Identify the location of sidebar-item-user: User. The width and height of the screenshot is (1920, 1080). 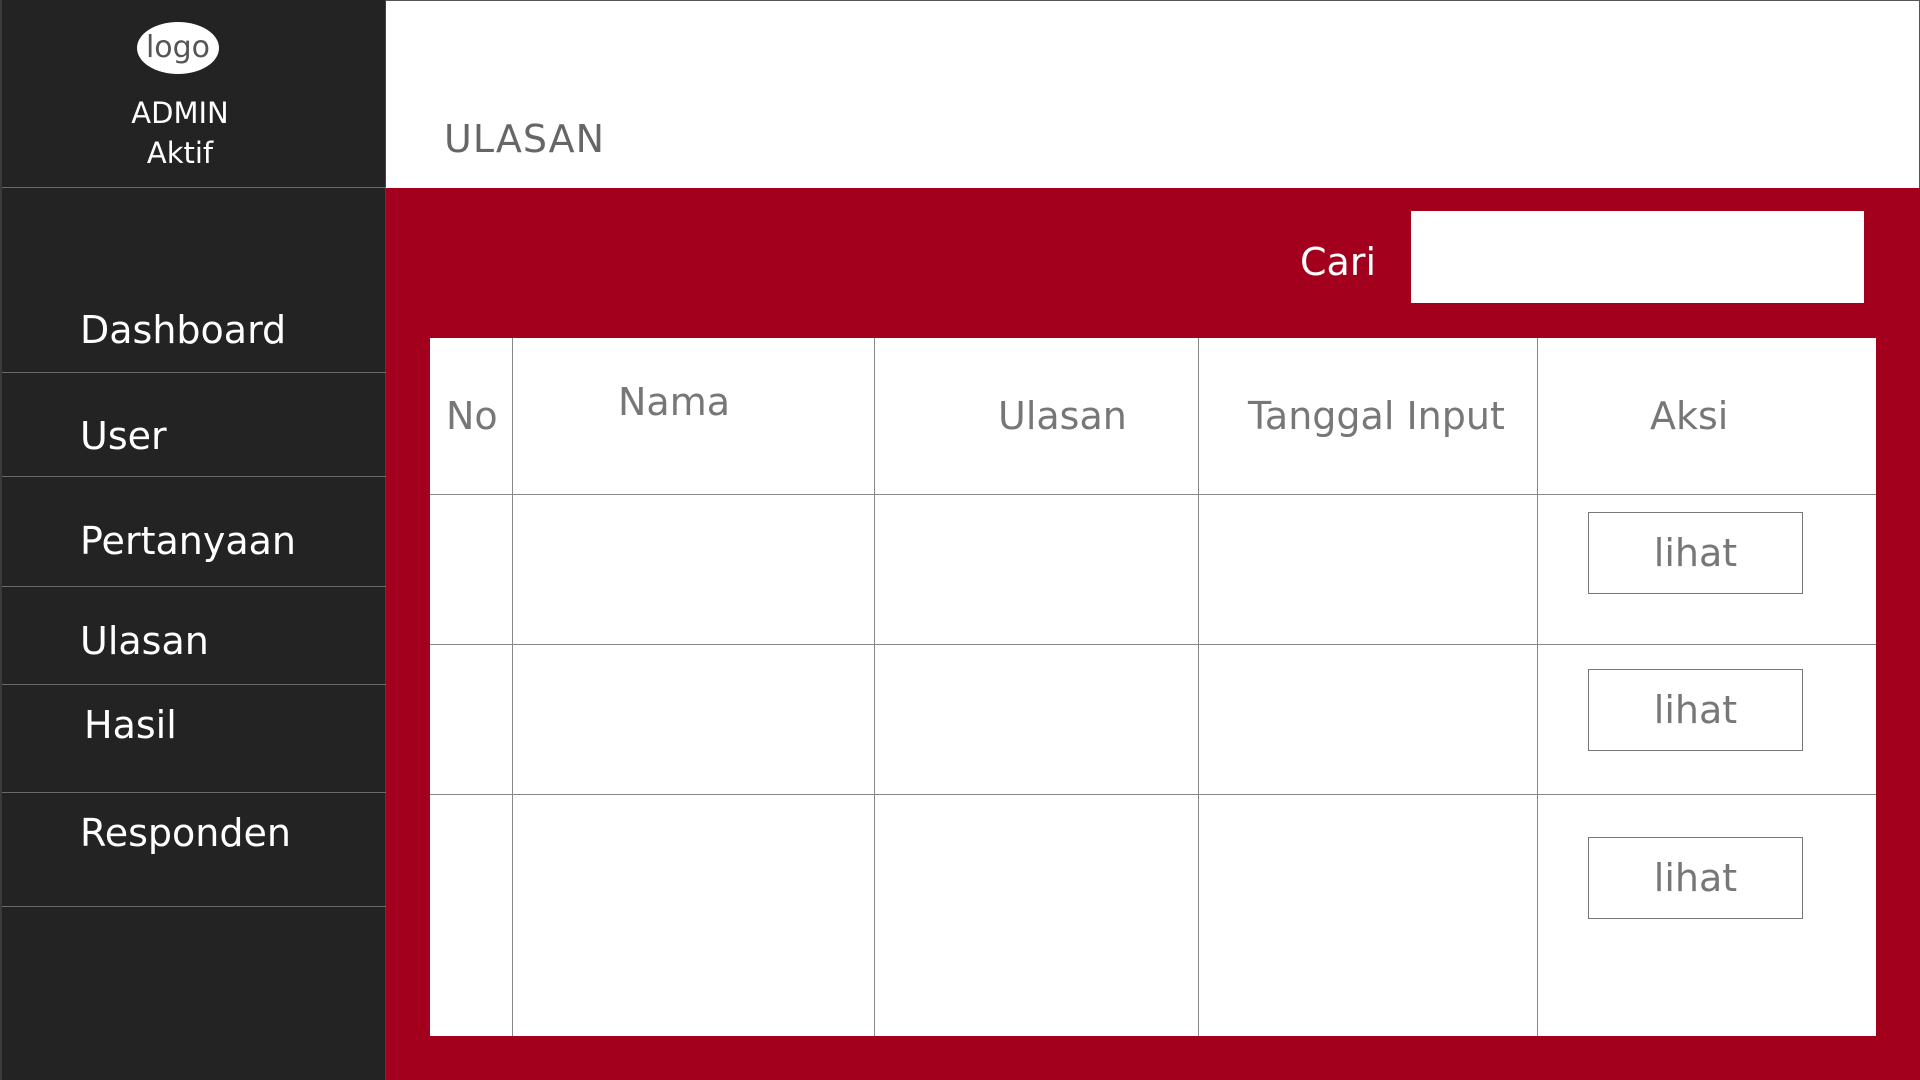
(195, 445).